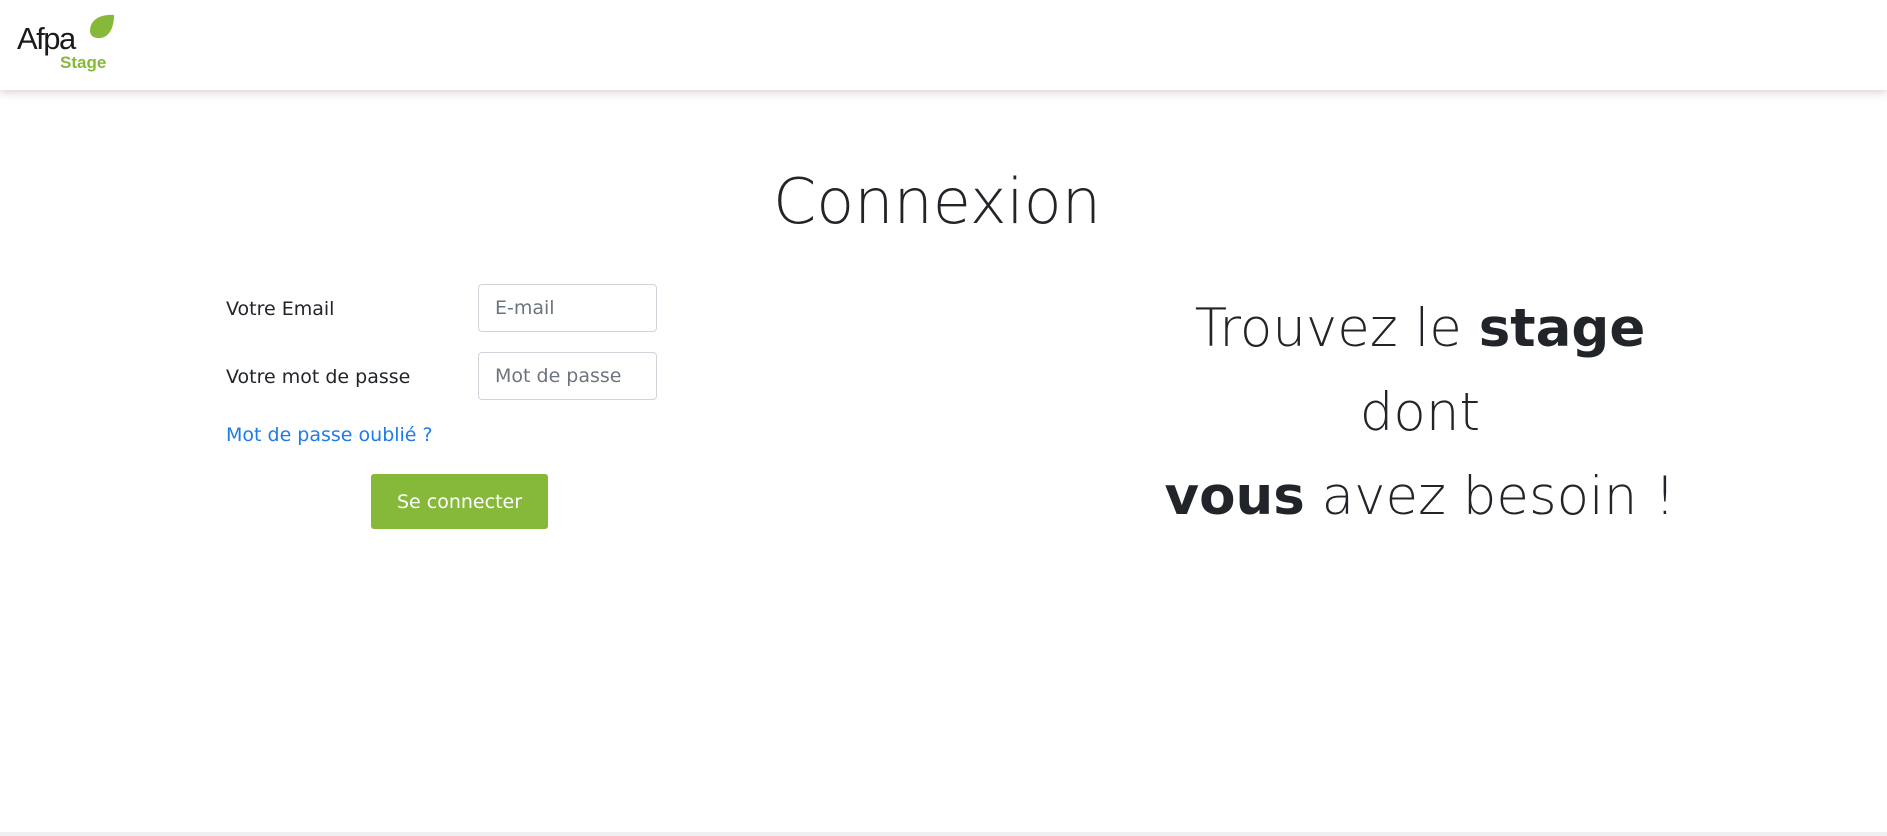 This screenshot has height=836, width=1887. I want to click on login-button: Se connecter, so click(459, 501).